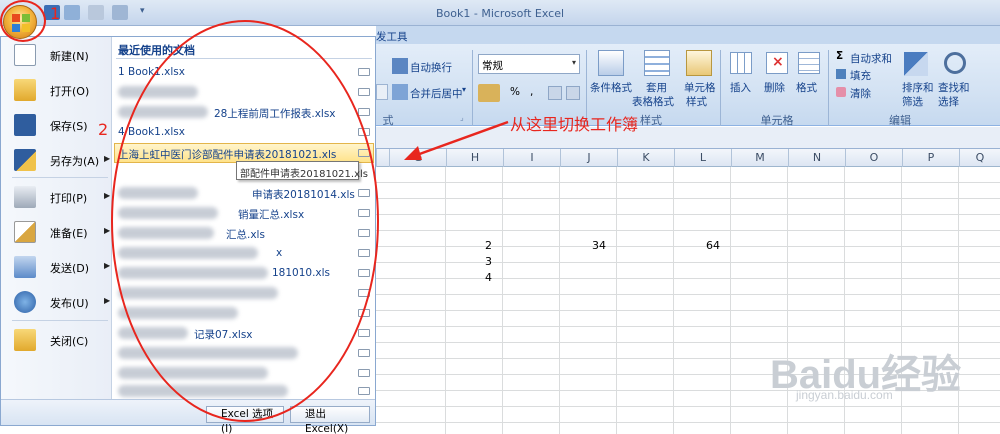 Image resolution: width=1000 pixels, height=434 pixels. What do you see at coordinates (142, 11) in the screenshot?
I see `customize-quick-access-icon: ▾` at bounding box center [142, 11].